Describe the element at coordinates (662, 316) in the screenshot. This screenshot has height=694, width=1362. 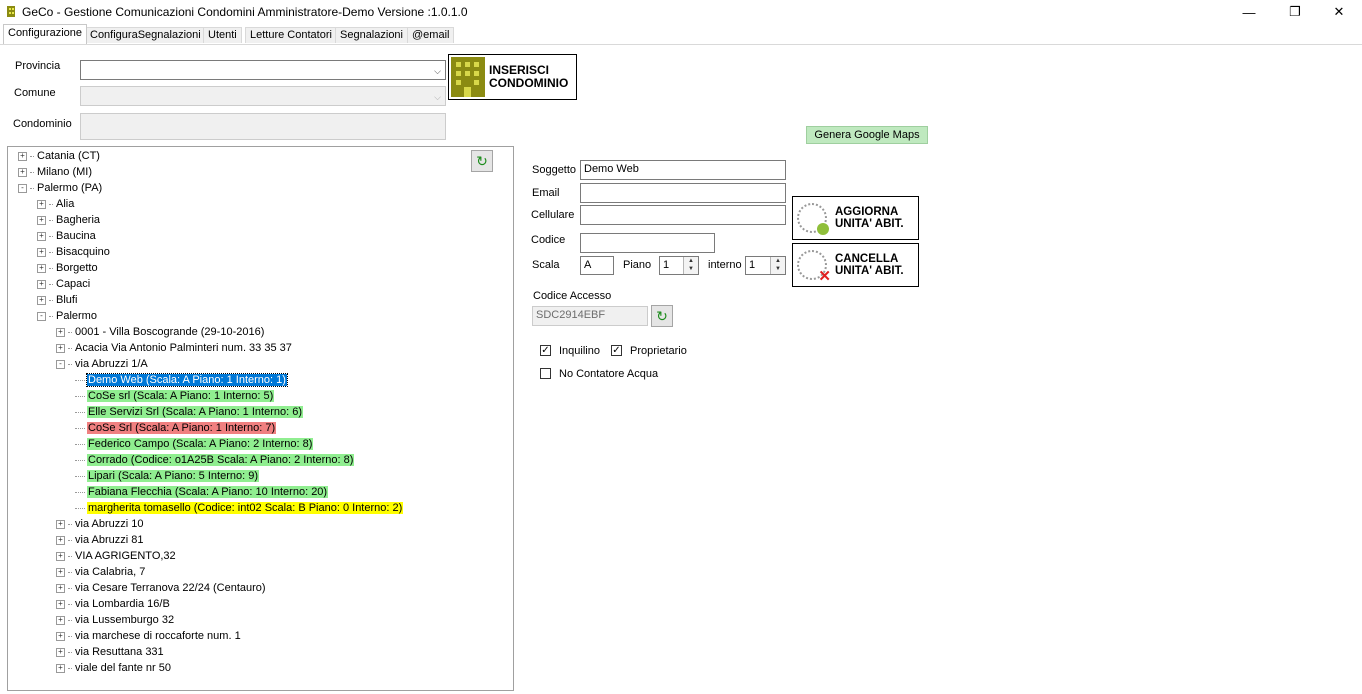
I see `refresh-codice-button: ↻` at that location.